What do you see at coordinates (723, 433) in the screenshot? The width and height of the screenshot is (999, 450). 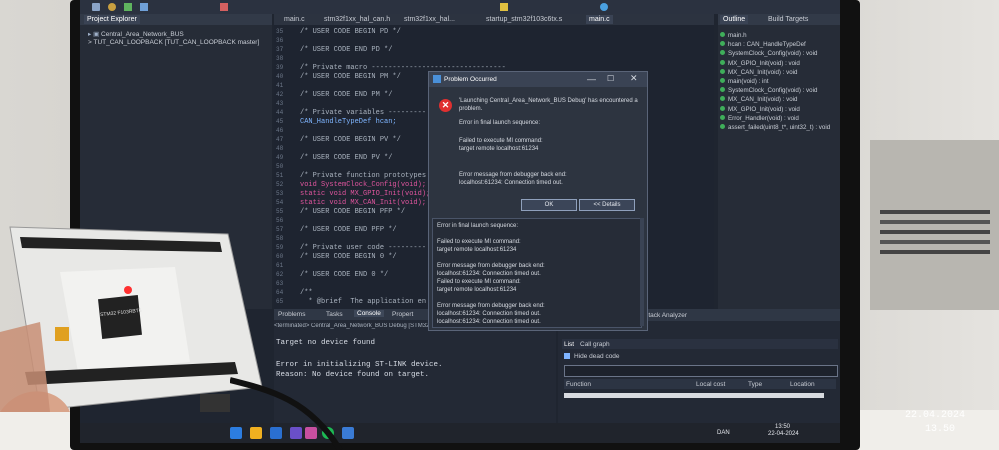 I see `language-indicator: DAN` at bounding box center [723, 433].